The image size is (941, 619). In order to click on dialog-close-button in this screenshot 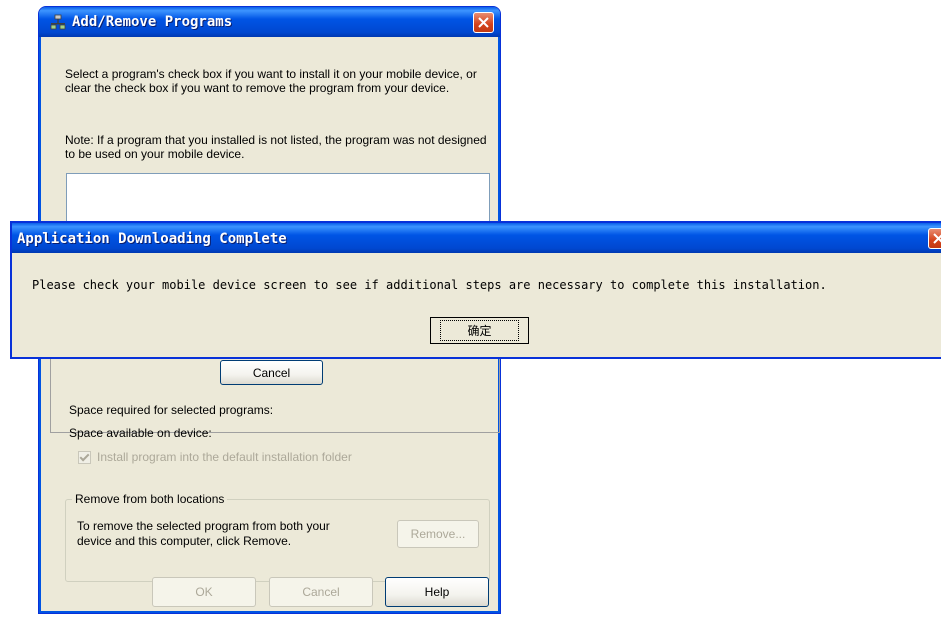, I will do `click(934, 238)`.